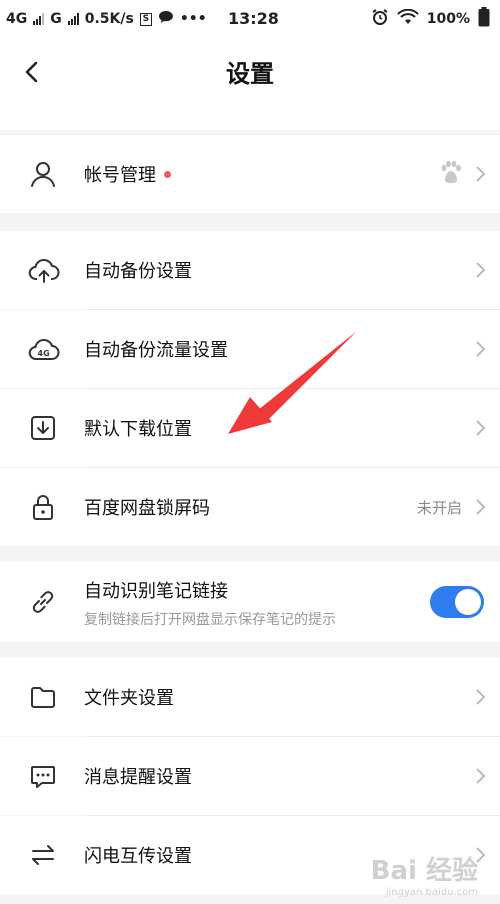 The image size is (500, 904). Describe the element at coordinates (250, 349) in the screenshot. I see `backup-traffic-row: 4G 自动备份流量设置` at that location.